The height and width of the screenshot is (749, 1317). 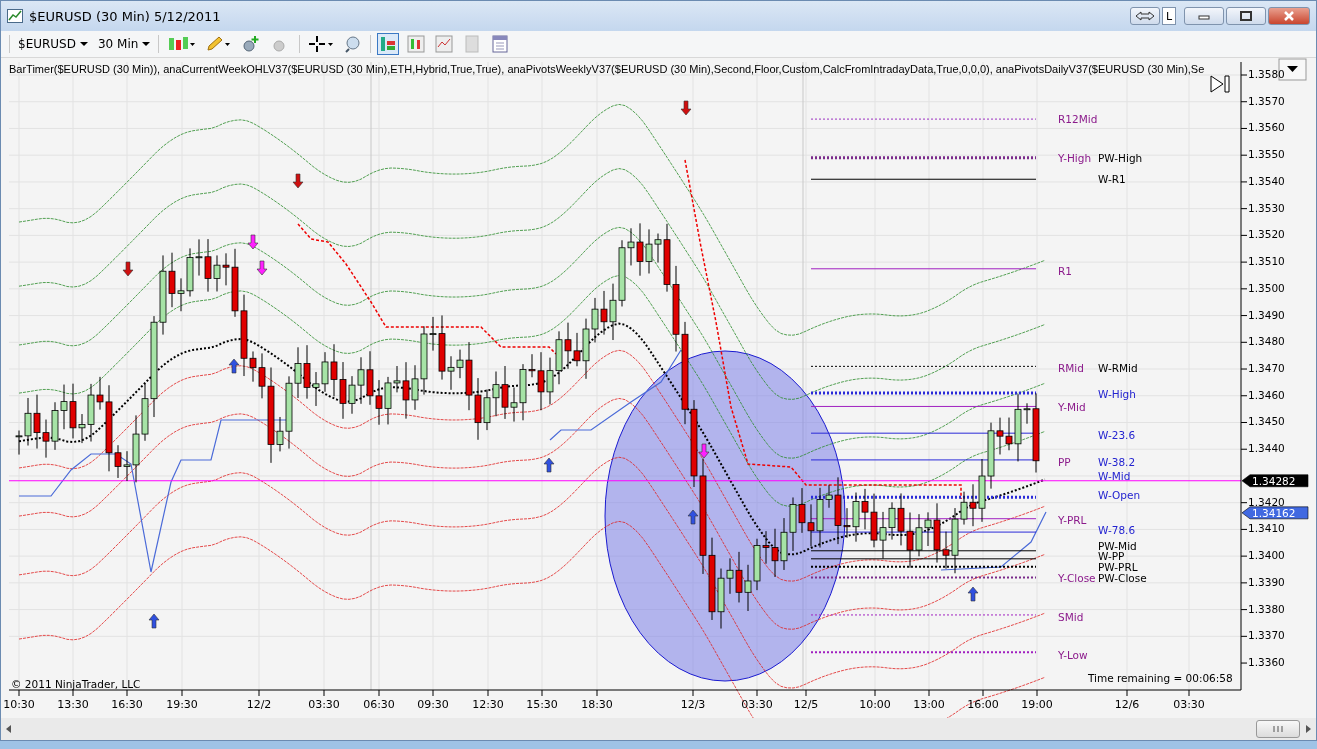 I want to click on time-remaining-text: Time remaining = 00:06:58, so click(x=1160, y=678).